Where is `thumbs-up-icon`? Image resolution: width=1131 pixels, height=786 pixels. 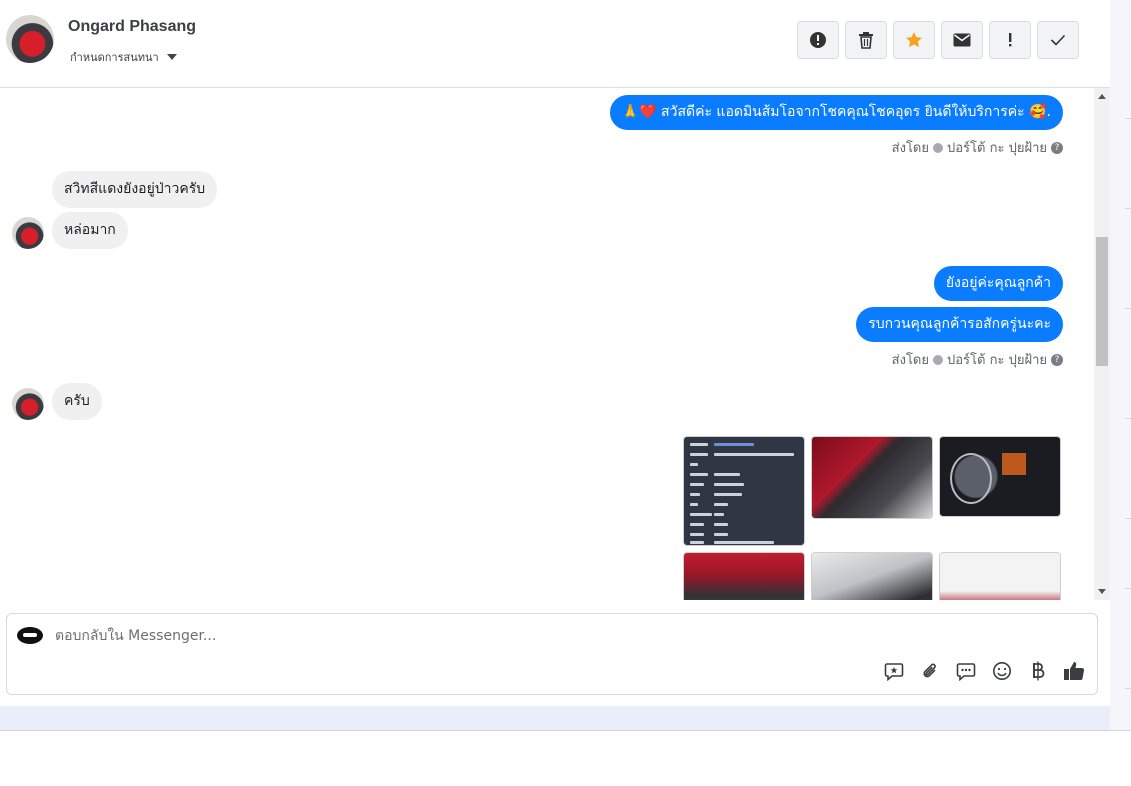 thumbs-up-icon is located at coordinates (1074, 671).